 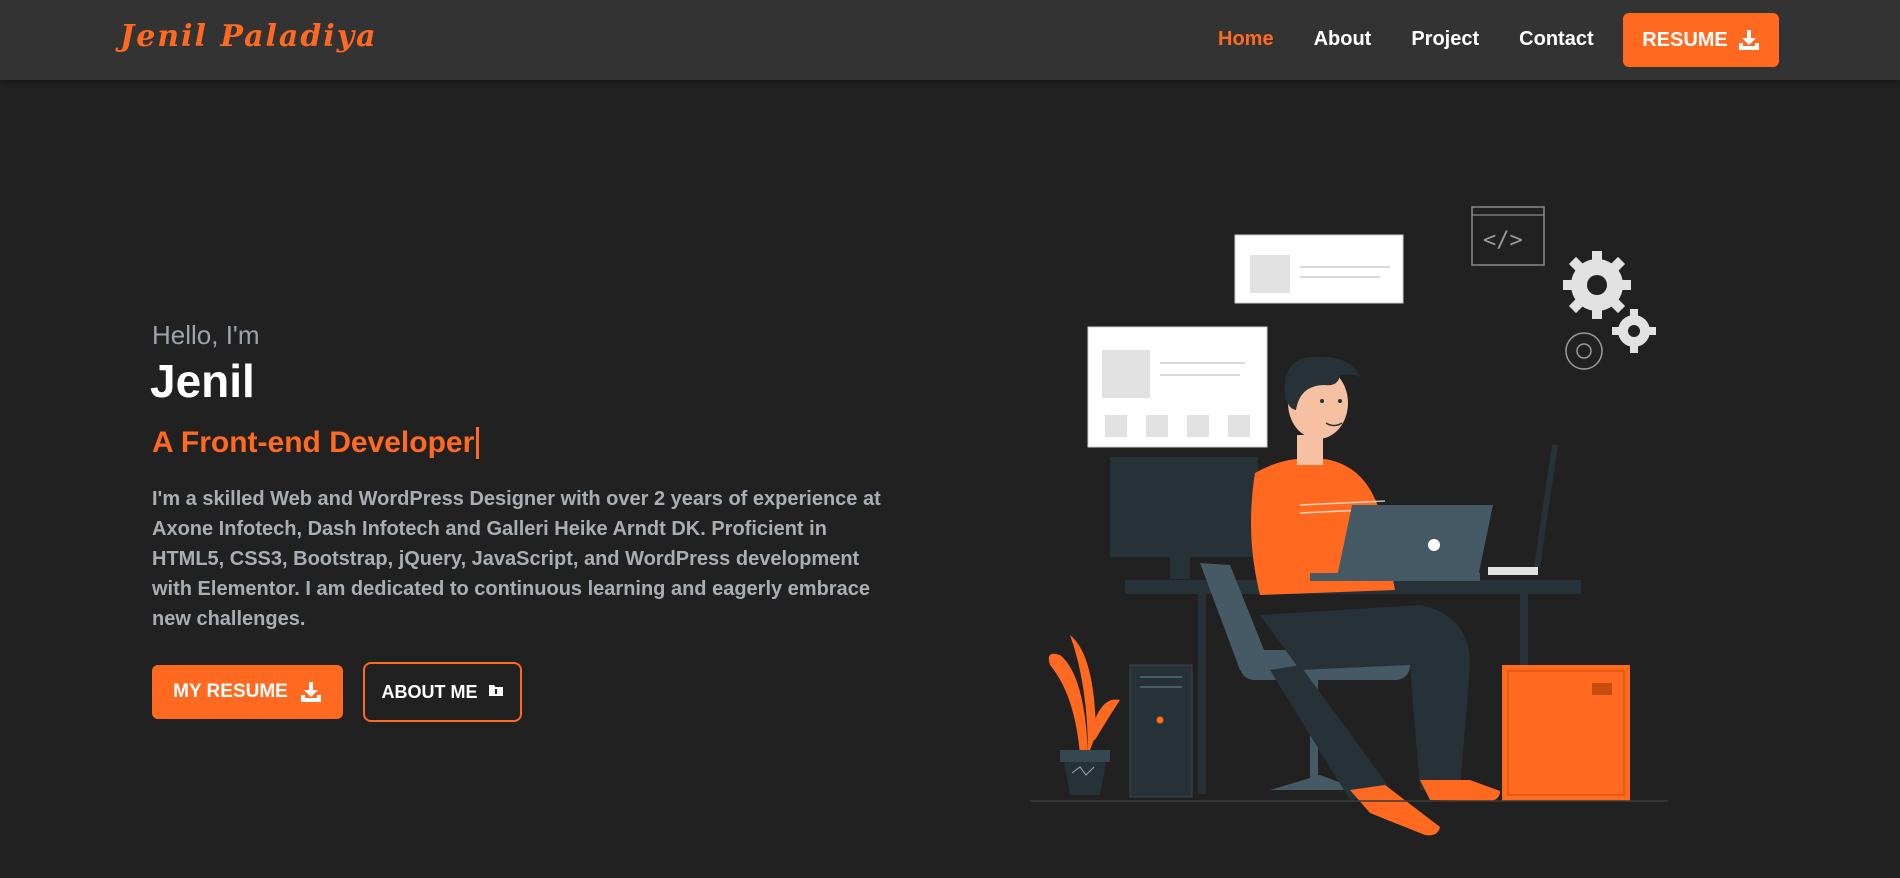 I want to click on desktop-monitor, so click(x=1184, y=518).